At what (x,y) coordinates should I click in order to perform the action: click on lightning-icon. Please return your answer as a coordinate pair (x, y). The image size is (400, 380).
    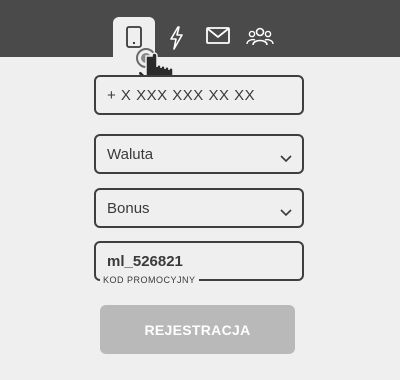
    Looking at the image, I should click on (176, 38).